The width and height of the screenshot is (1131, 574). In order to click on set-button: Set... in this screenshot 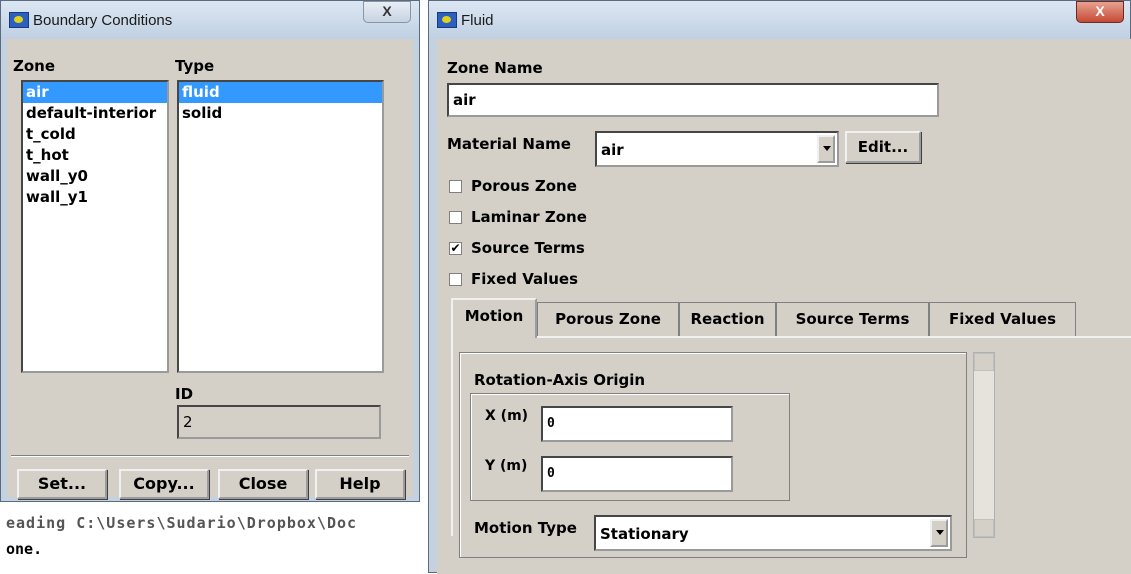, I will do `click(62, 484)`.